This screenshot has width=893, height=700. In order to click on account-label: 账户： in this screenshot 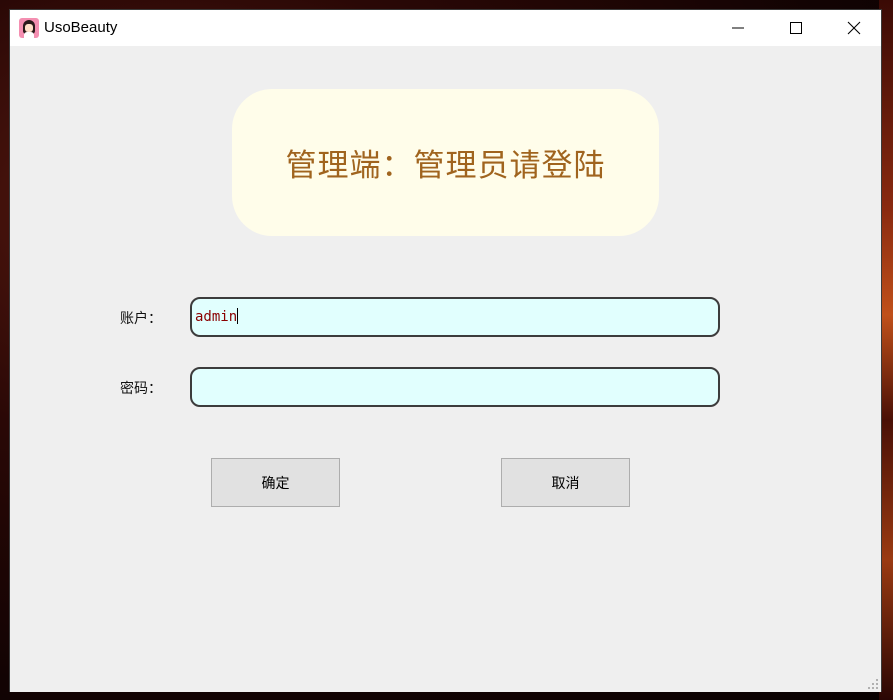, I will do `click(141, 319)`.